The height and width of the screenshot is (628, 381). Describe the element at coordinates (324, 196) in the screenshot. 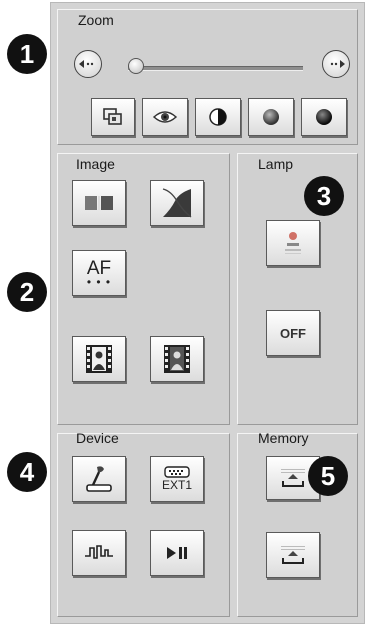

I see `callout-3: 3` at that location.